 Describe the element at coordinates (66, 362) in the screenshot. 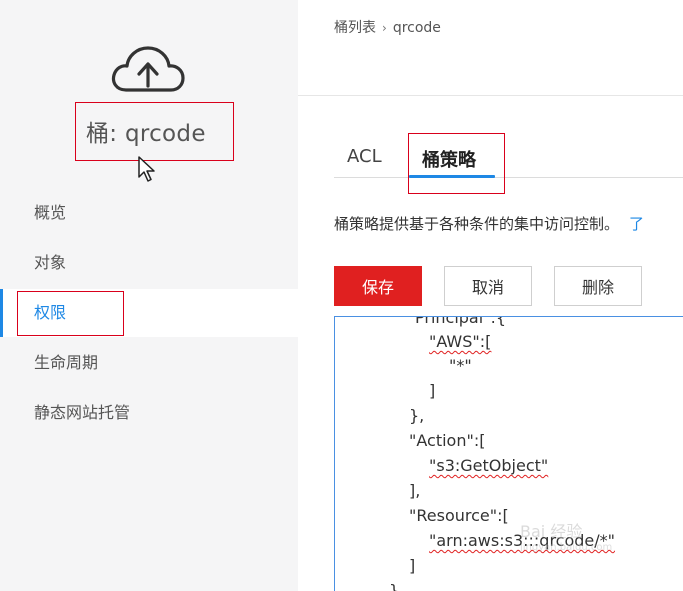

I see `sidebar-item-label: 生命周期` at that location.